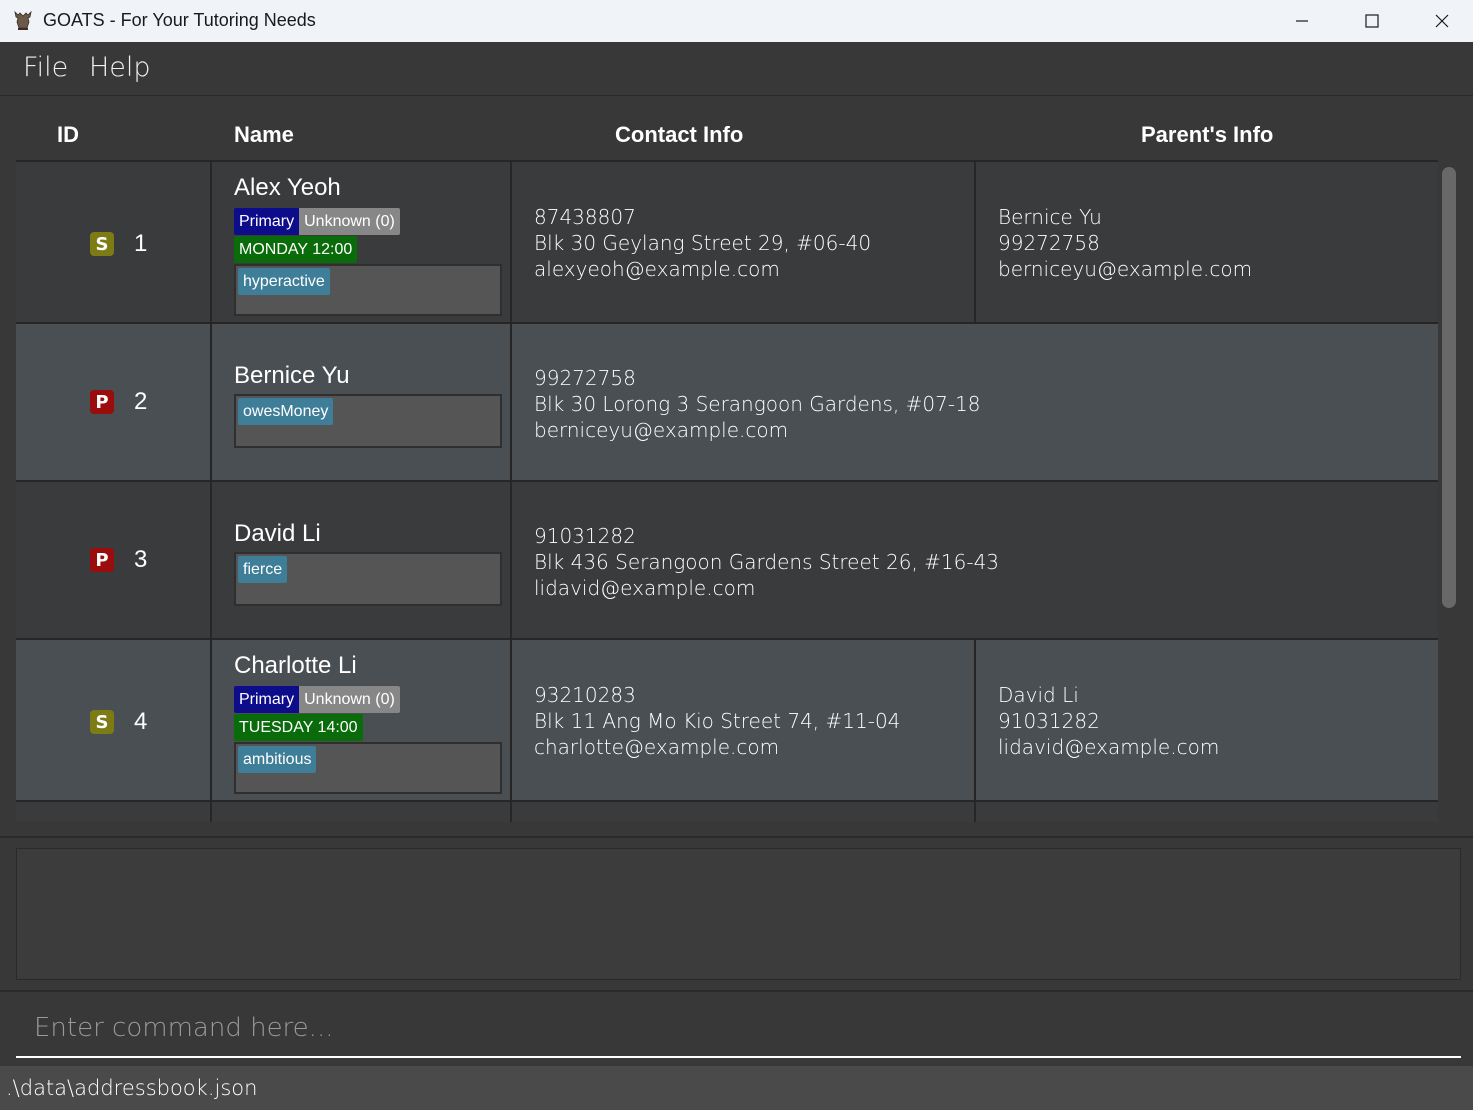 Image resolution: width=1473 pixels, height=1110 pixels. I want to click on phone-text: 99272758, so click(585, 378).